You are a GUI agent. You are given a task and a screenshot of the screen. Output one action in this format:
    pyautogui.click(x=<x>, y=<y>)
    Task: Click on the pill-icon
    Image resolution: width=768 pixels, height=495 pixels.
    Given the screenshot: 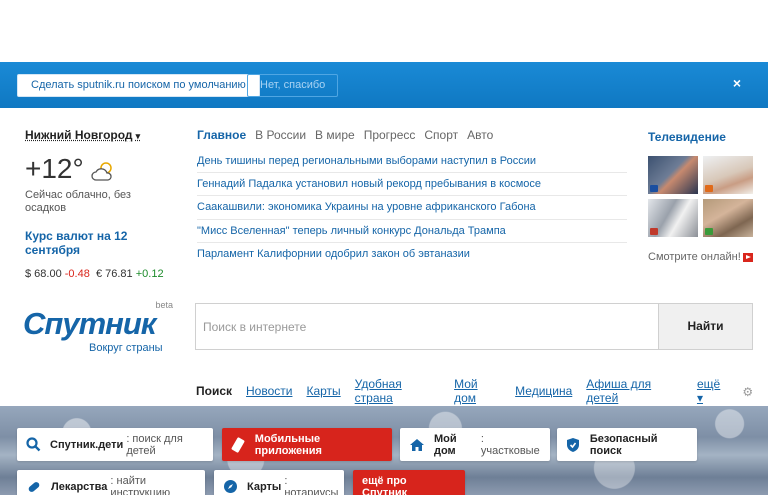 What is the action you would take?
    pyautogui.click(x=34, y=487)
    